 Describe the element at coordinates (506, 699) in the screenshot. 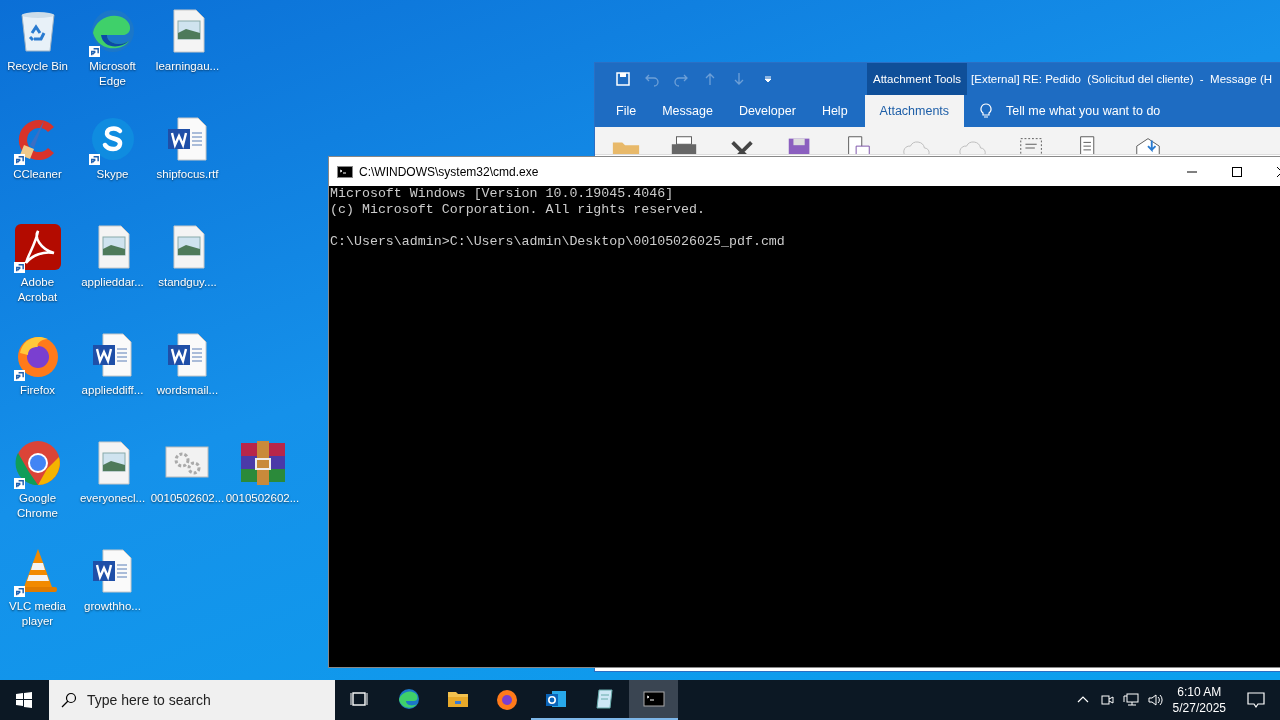

I see `firefox-icon` at that location.